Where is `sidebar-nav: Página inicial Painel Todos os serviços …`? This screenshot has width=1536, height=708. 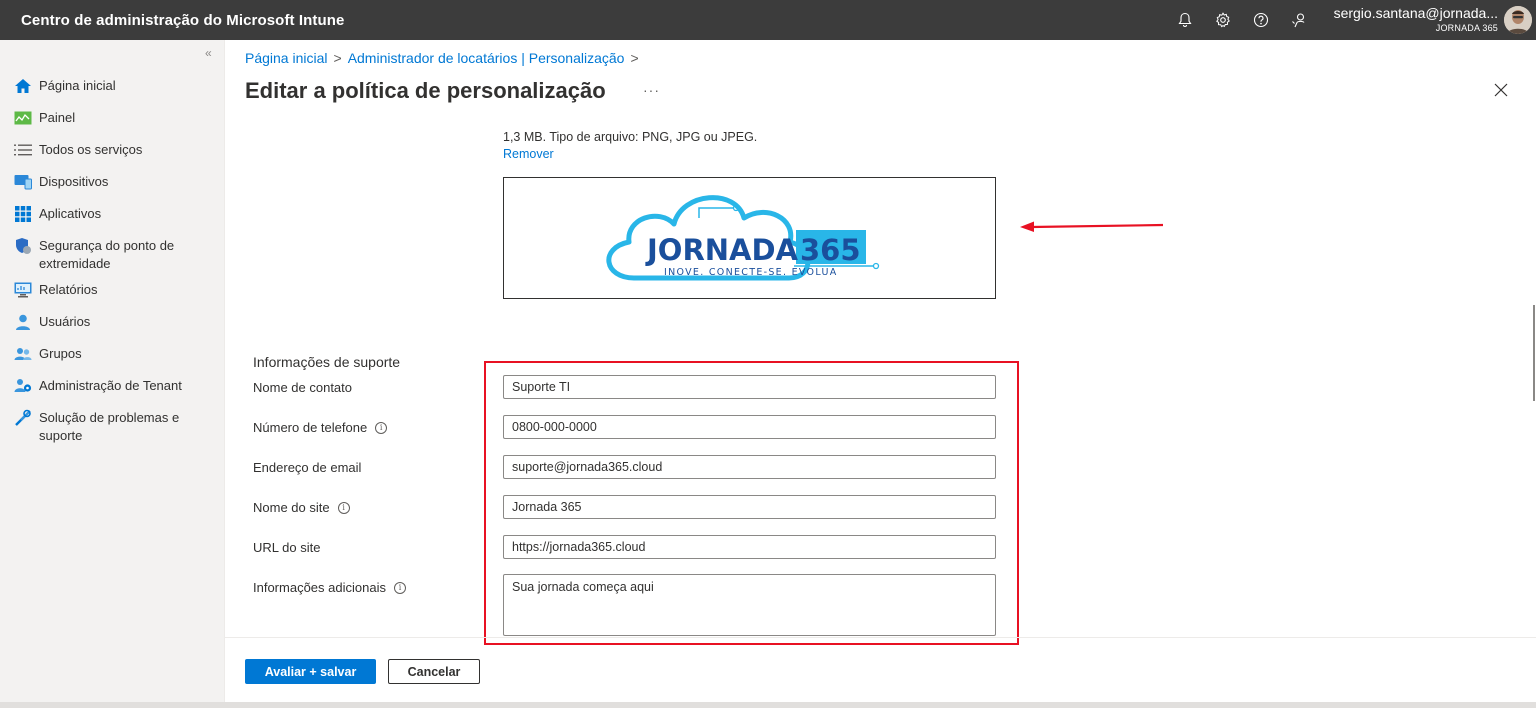 sidebar-nav: Página inicial Painel Todos os serviços … is located at coordinates (112, 260).